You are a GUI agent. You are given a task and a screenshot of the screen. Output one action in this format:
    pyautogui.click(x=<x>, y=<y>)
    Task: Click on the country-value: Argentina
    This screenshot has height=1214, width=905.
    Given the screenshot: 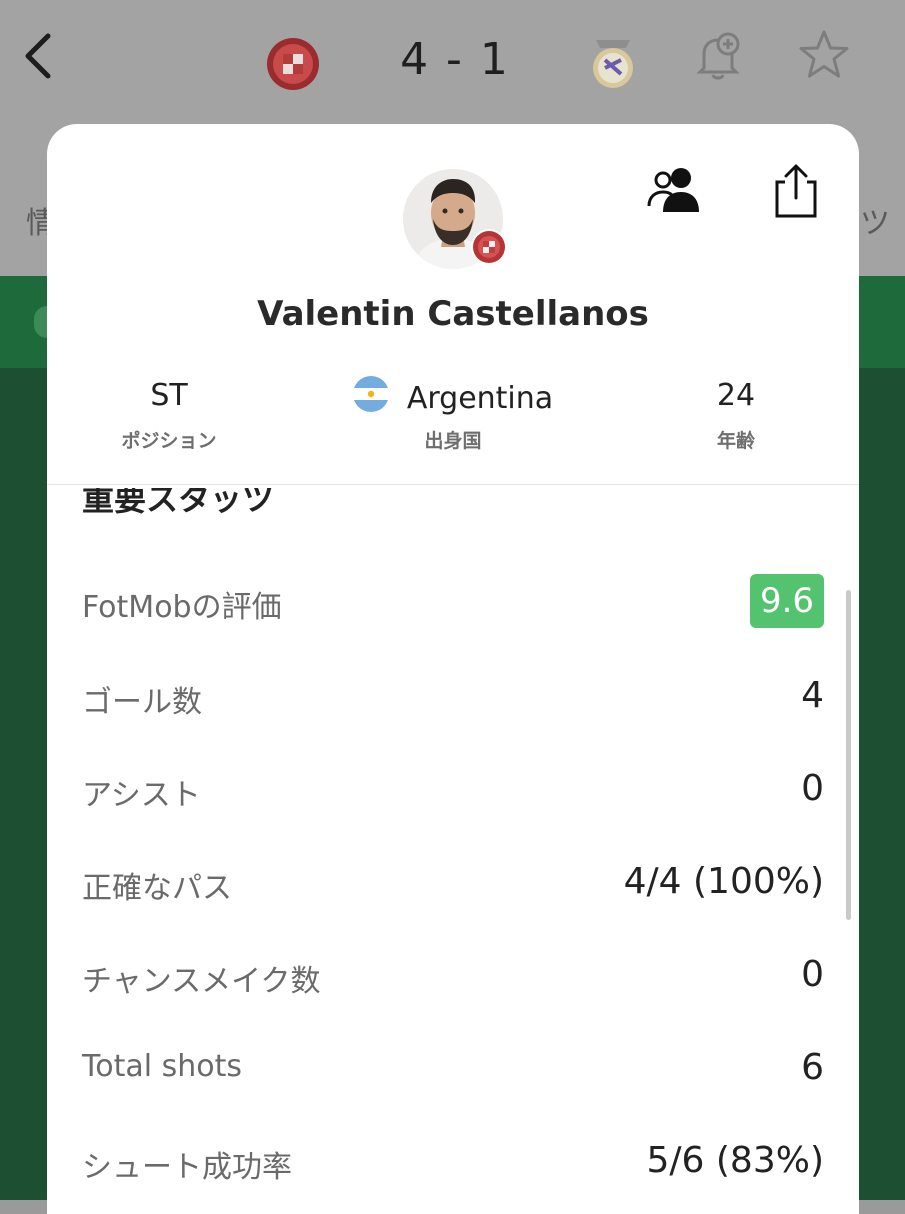 What is the action you would take?
    pyautogui.click(x=480, y=398)
    